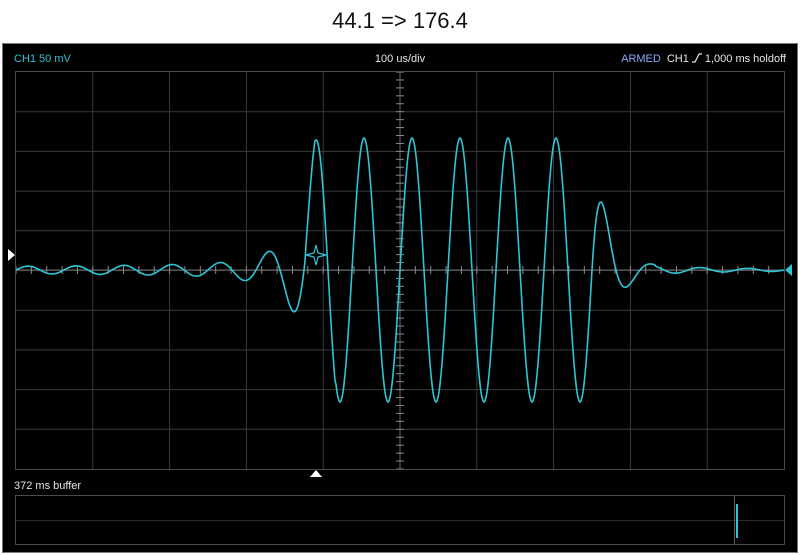 This screenshot has width=800, height=555. I want to click on buffer-window-marker, so click(734, 520).